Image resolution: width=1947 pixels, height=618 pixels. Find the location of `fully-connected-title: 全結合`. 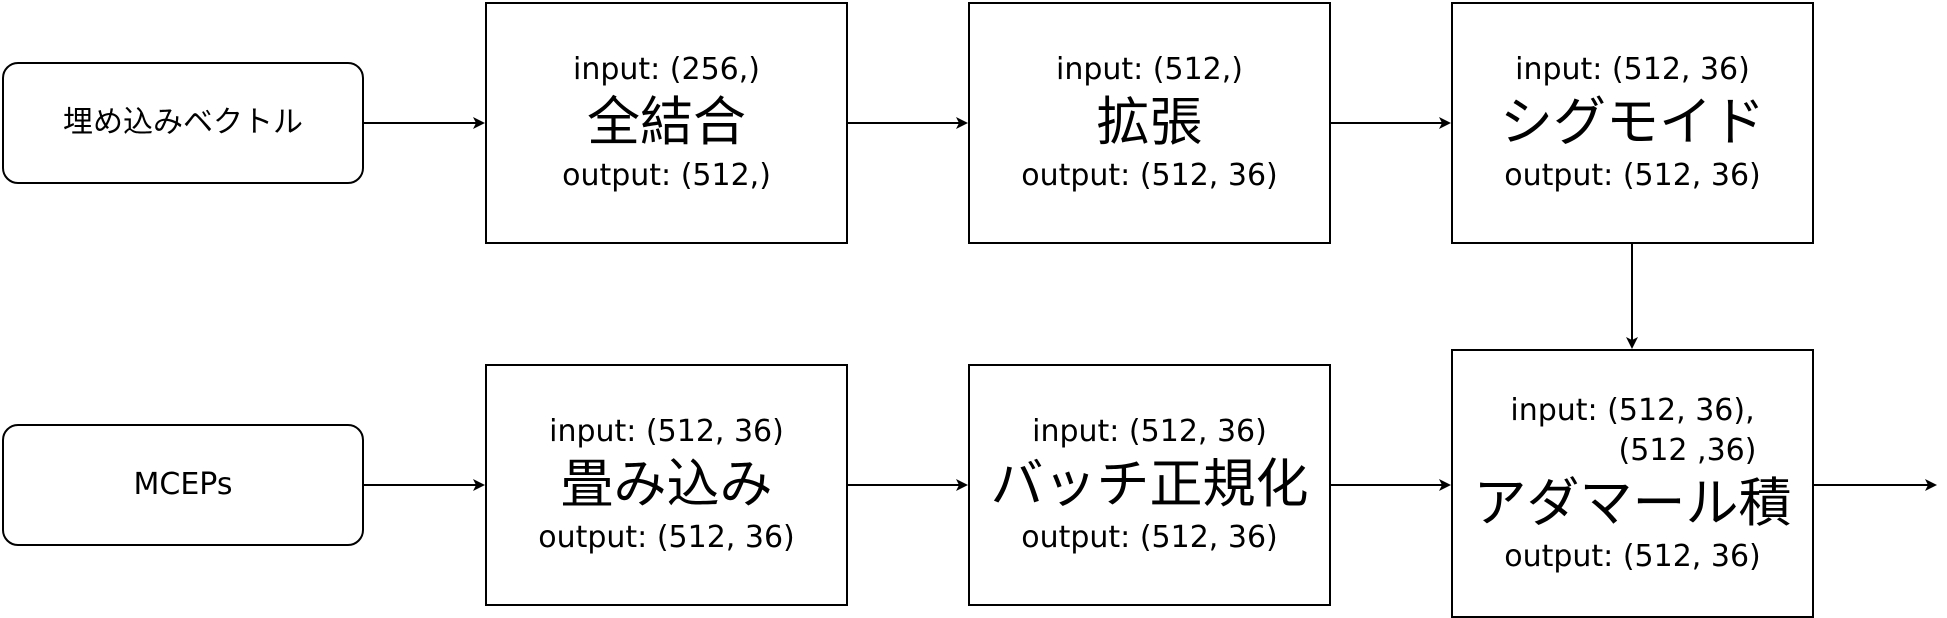

fully-connected-title: 全結合 is located at coordinates (666, 122).